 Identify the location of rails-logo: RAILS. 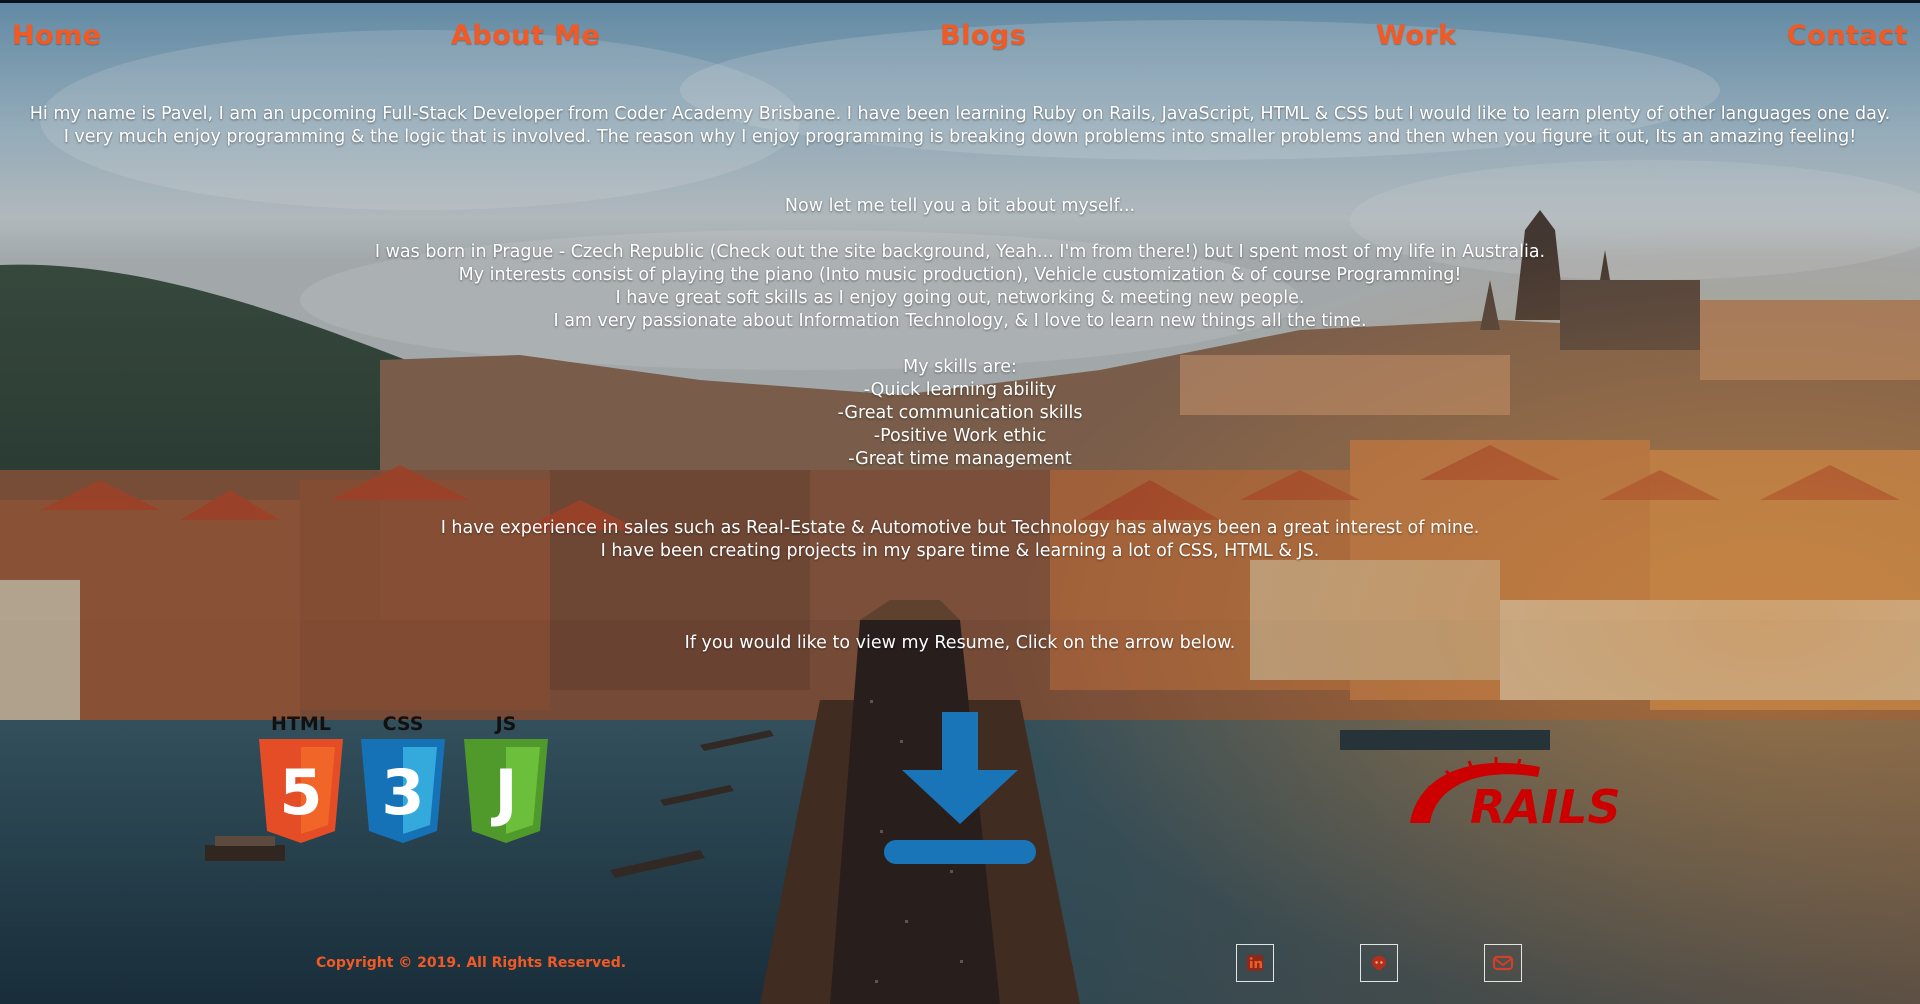
(1515, 794).